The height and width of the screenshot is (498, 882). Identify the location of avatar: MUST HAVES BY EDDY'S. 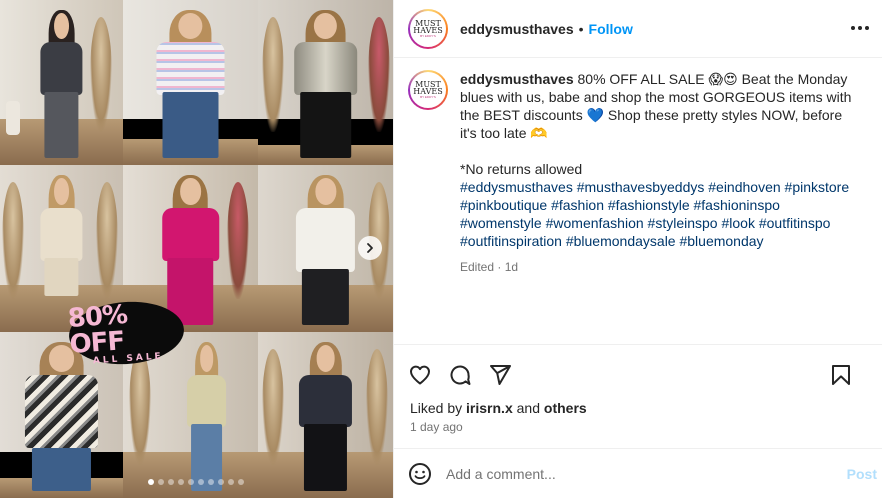
(428, 28).